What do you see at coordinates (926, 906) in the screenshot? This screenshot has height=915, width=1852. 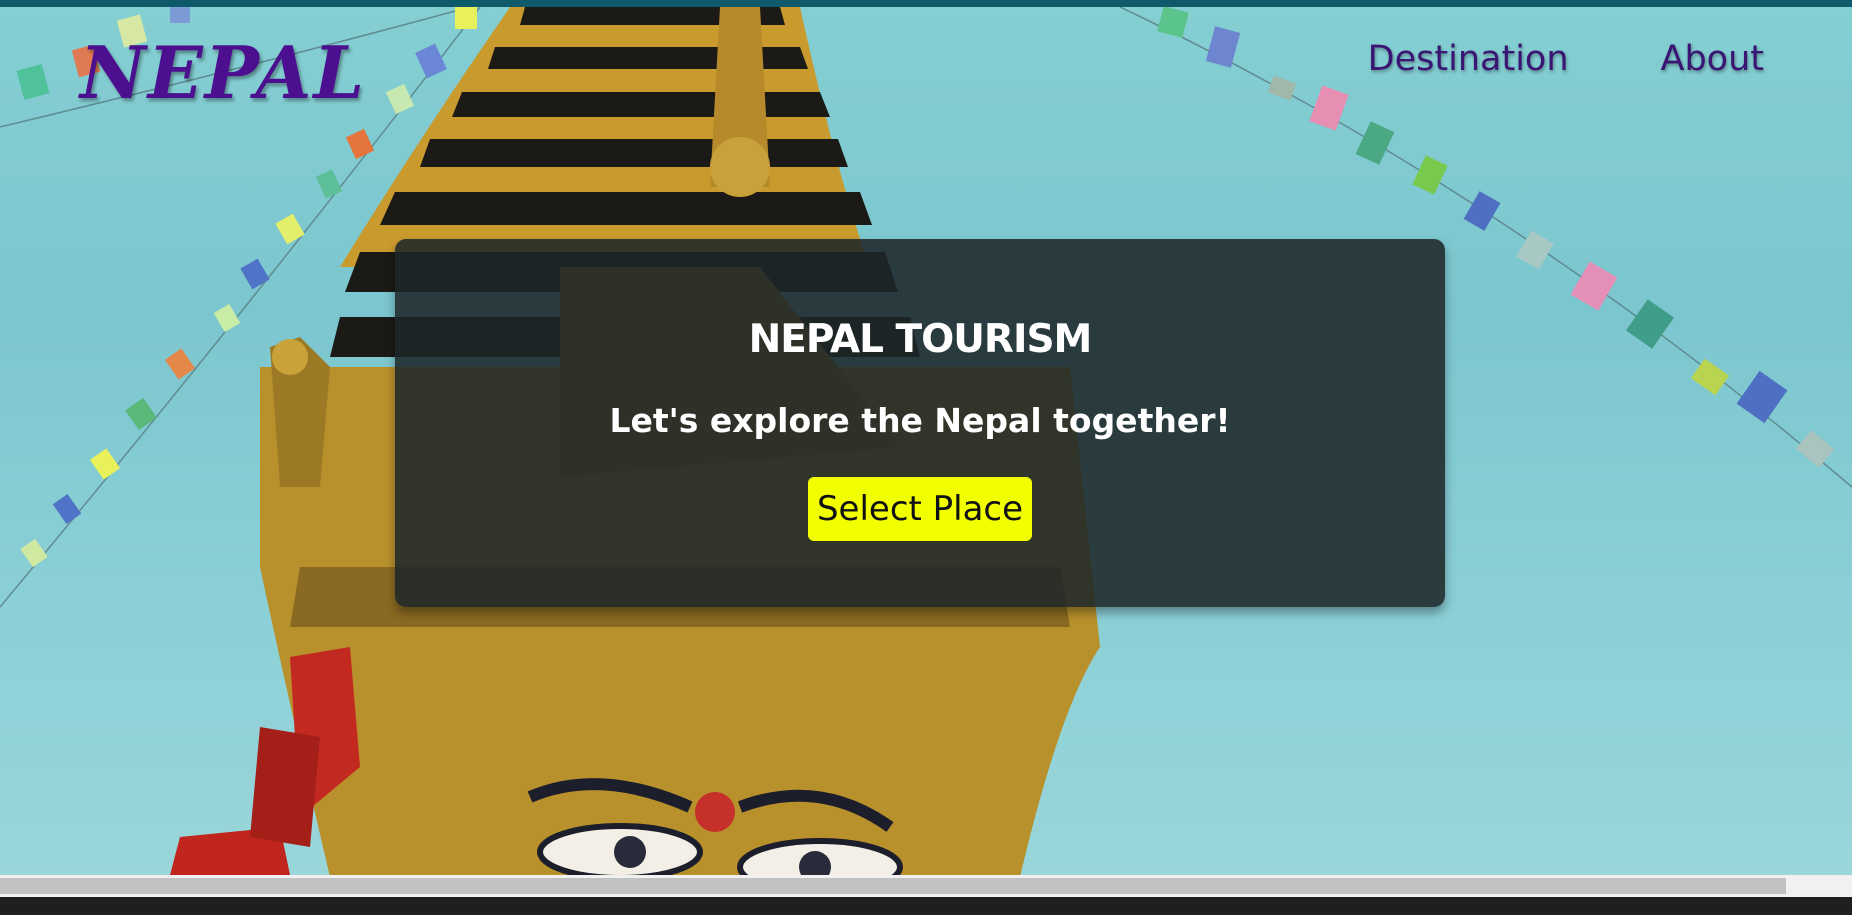 I see `os-taskbar` at bounding box center [926, 906].